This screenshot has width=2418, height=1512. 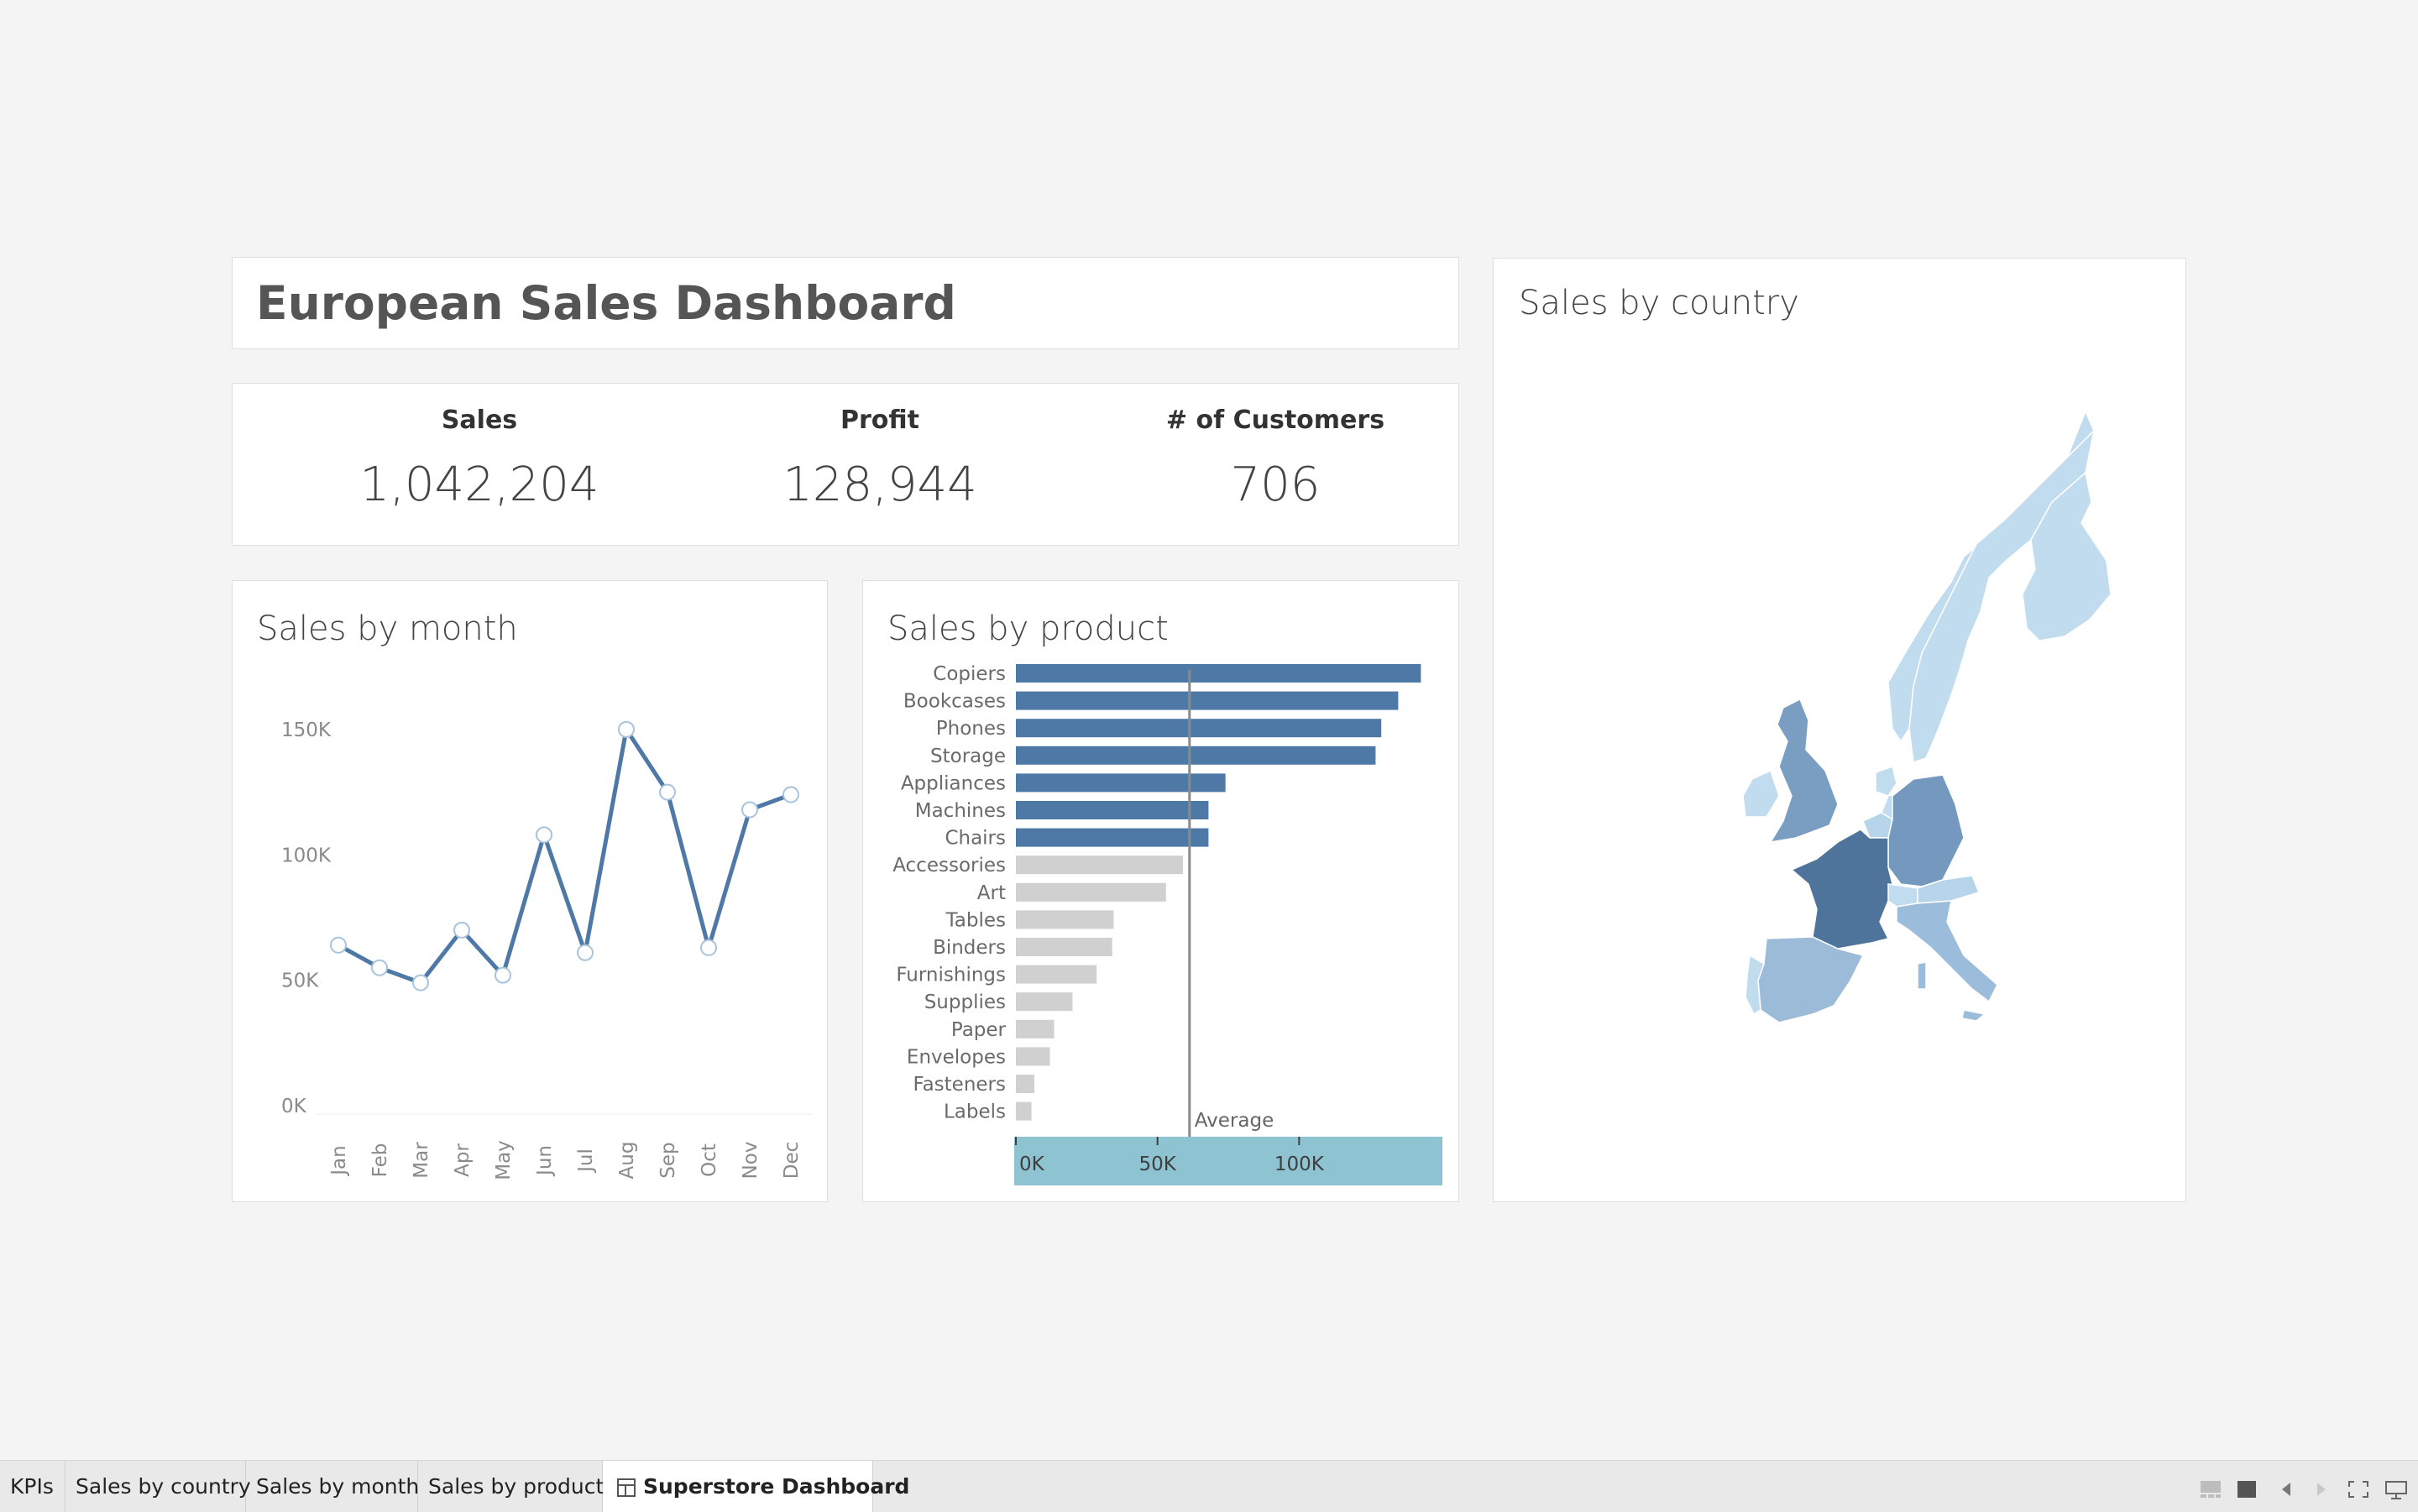 I want to click on storyboard-icon, so click(x=2211, y=1489).